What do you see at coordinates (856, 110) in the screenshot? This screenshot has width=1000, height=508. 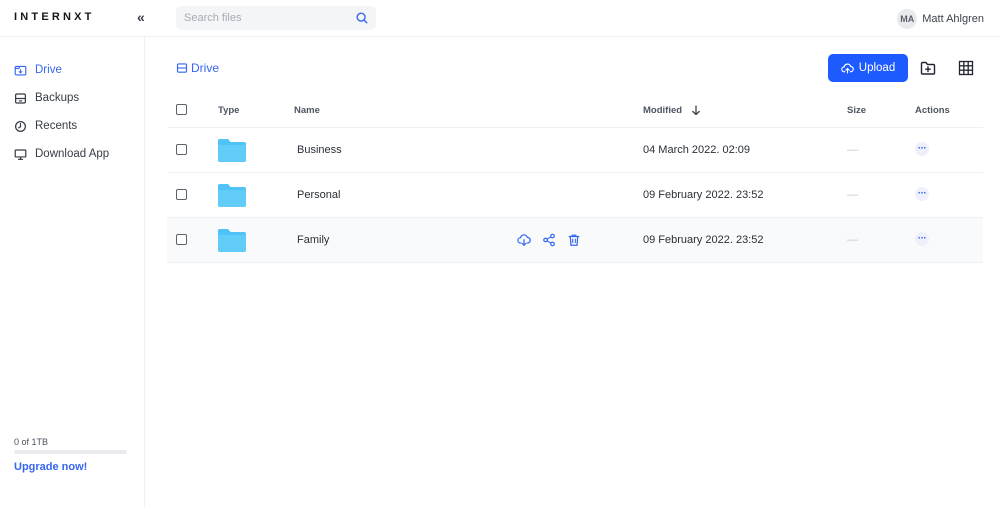 I see `column-header-size: Size` at bounding box center [856, 110].